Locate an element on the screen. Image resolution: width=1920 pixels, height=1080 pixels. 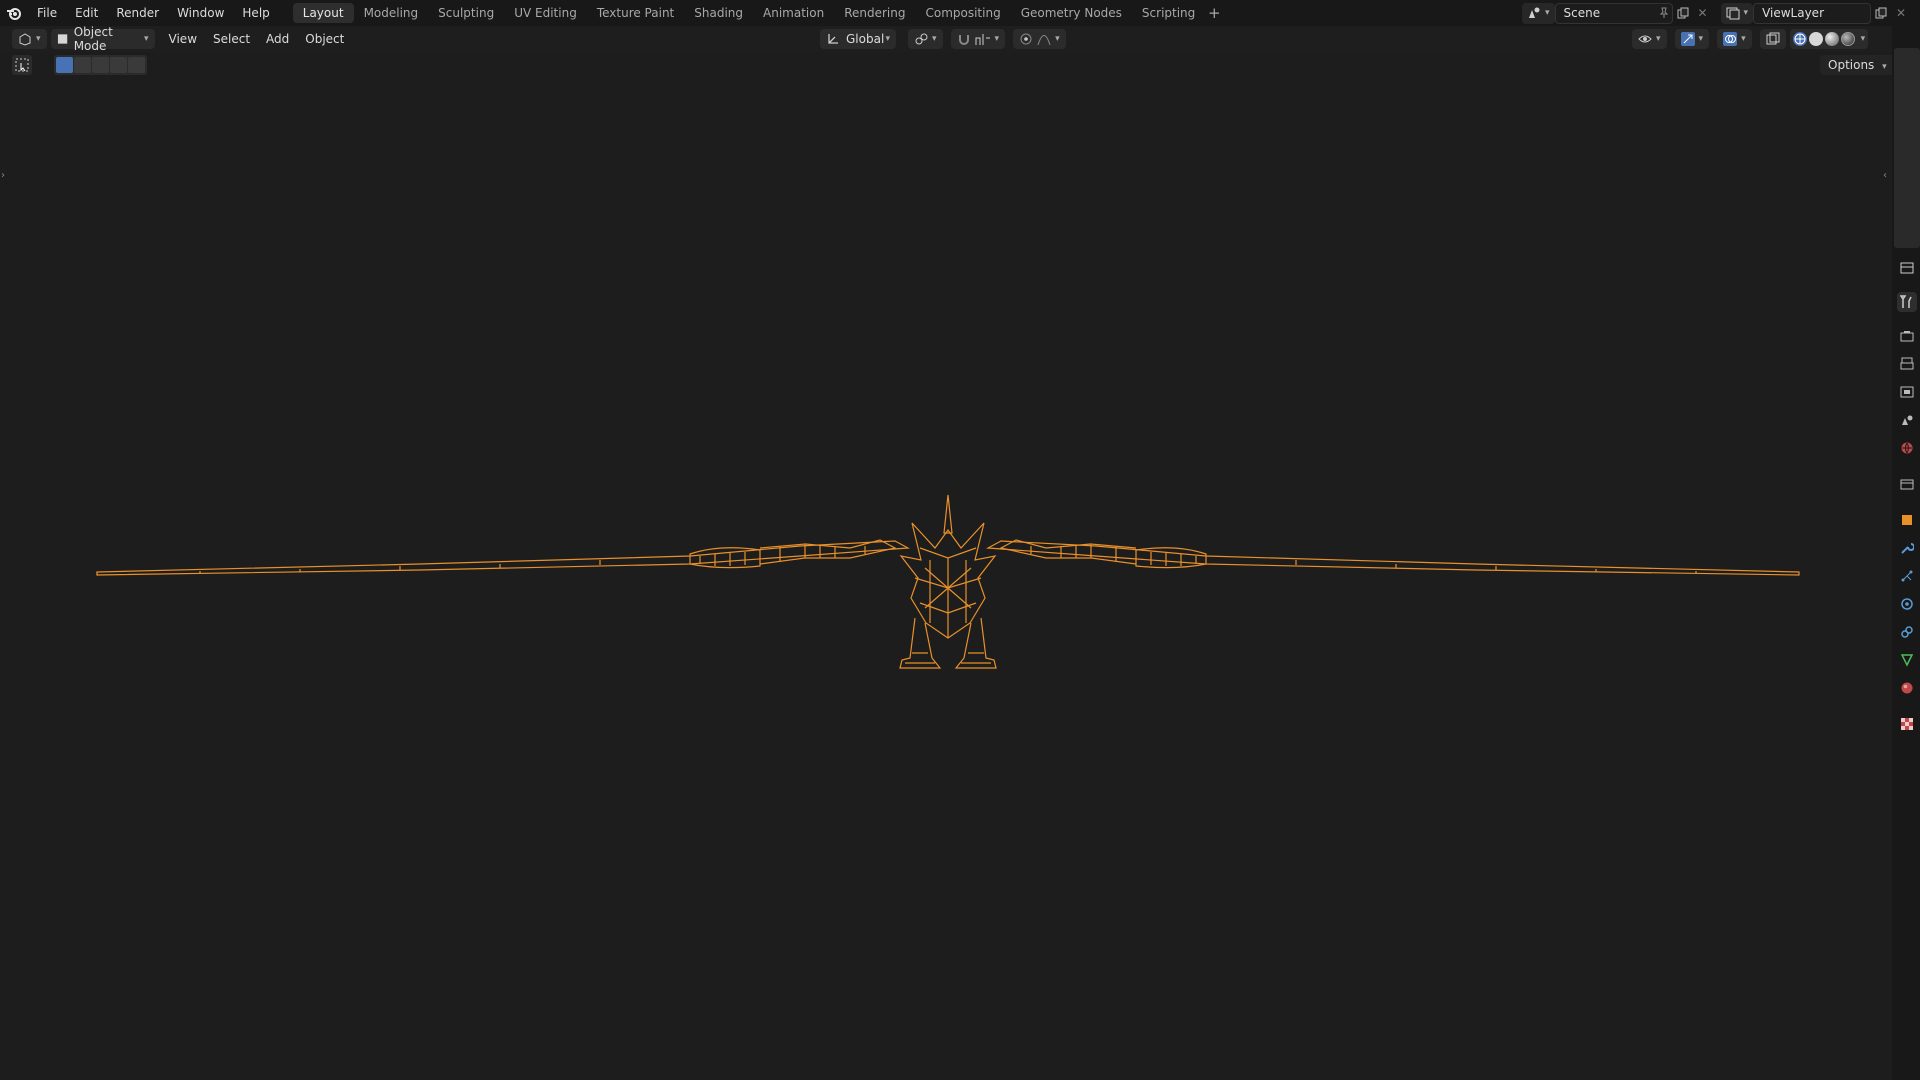
world-icon is located at coordinates (1907, 448).